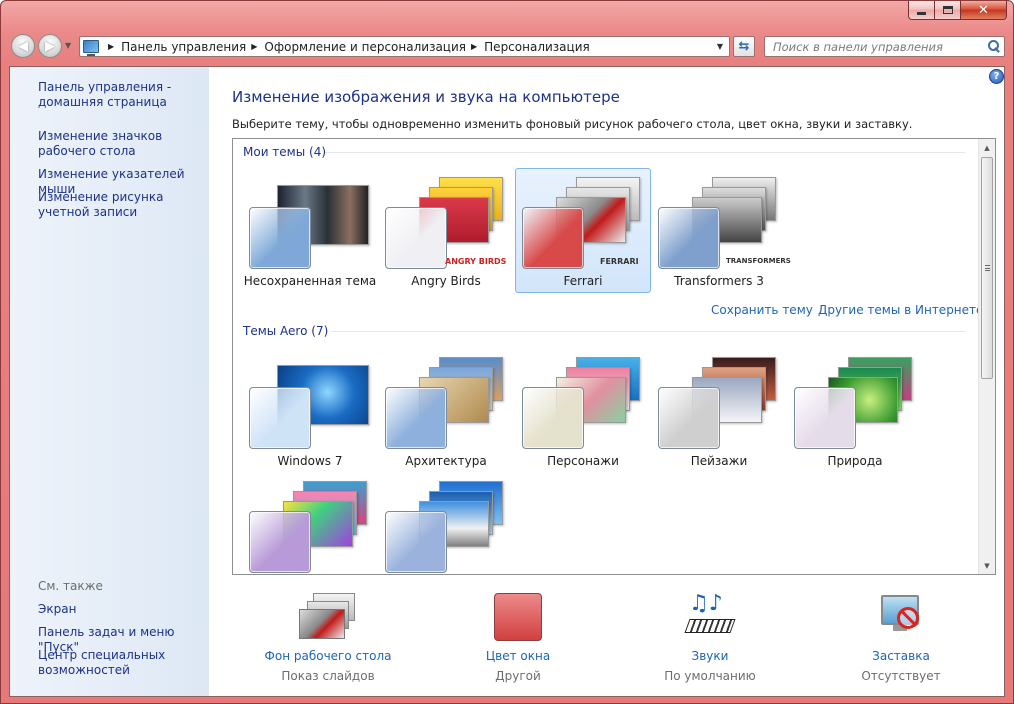  What do you see at coordinates (365, 47) in the screenshot?
I see `breadcrumb-appearance: Оформление и персонализация` at bounding box center [365, 47].